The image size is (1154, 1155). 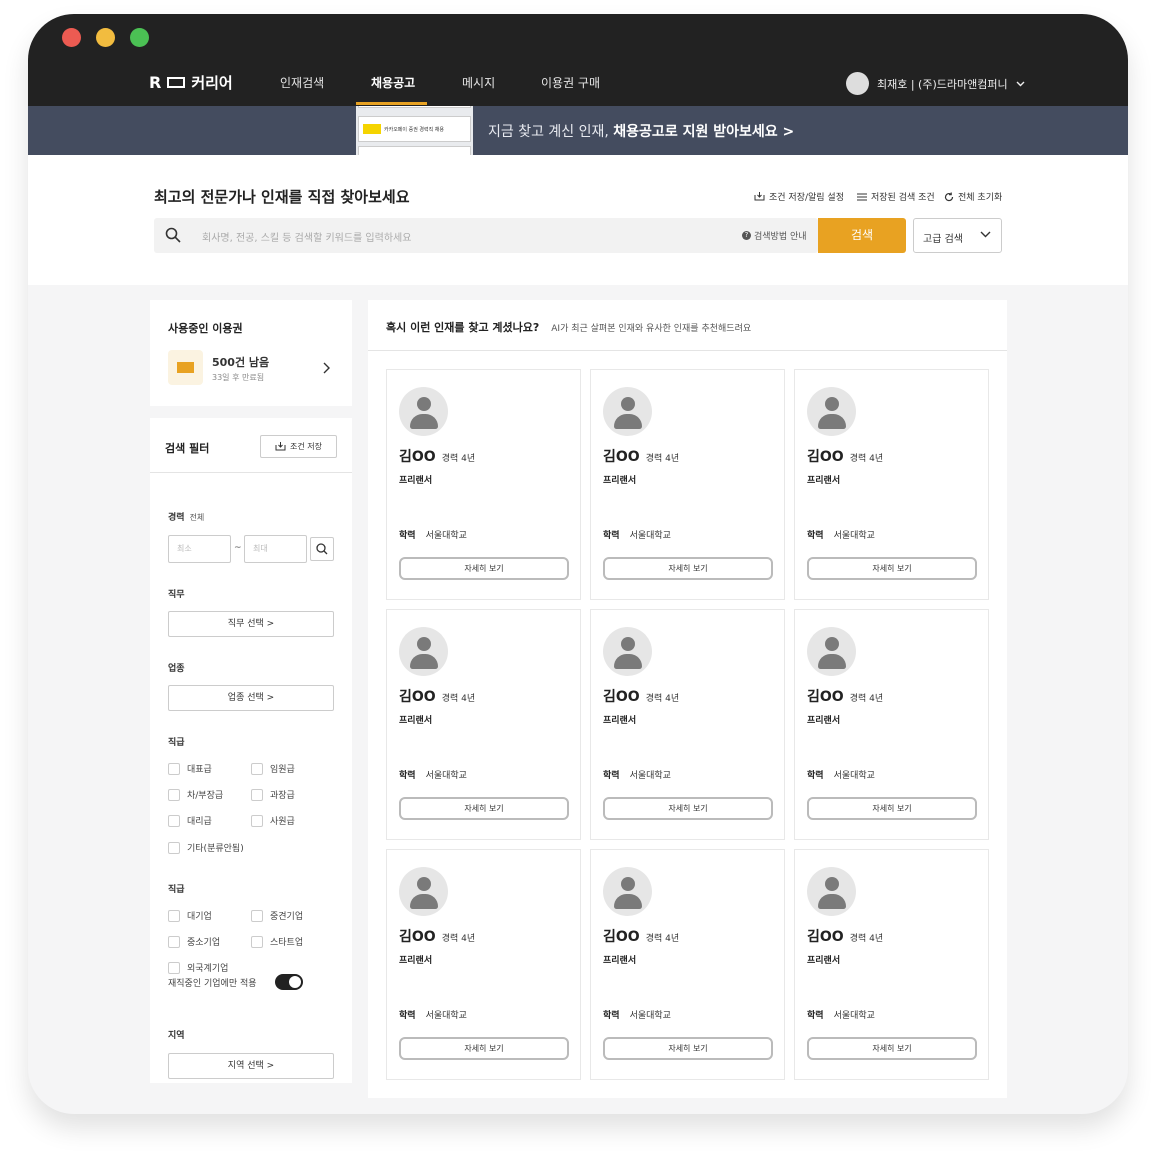 I want to click on search-help-link: ? 검색방법 안내, so click(x=774, y=235).